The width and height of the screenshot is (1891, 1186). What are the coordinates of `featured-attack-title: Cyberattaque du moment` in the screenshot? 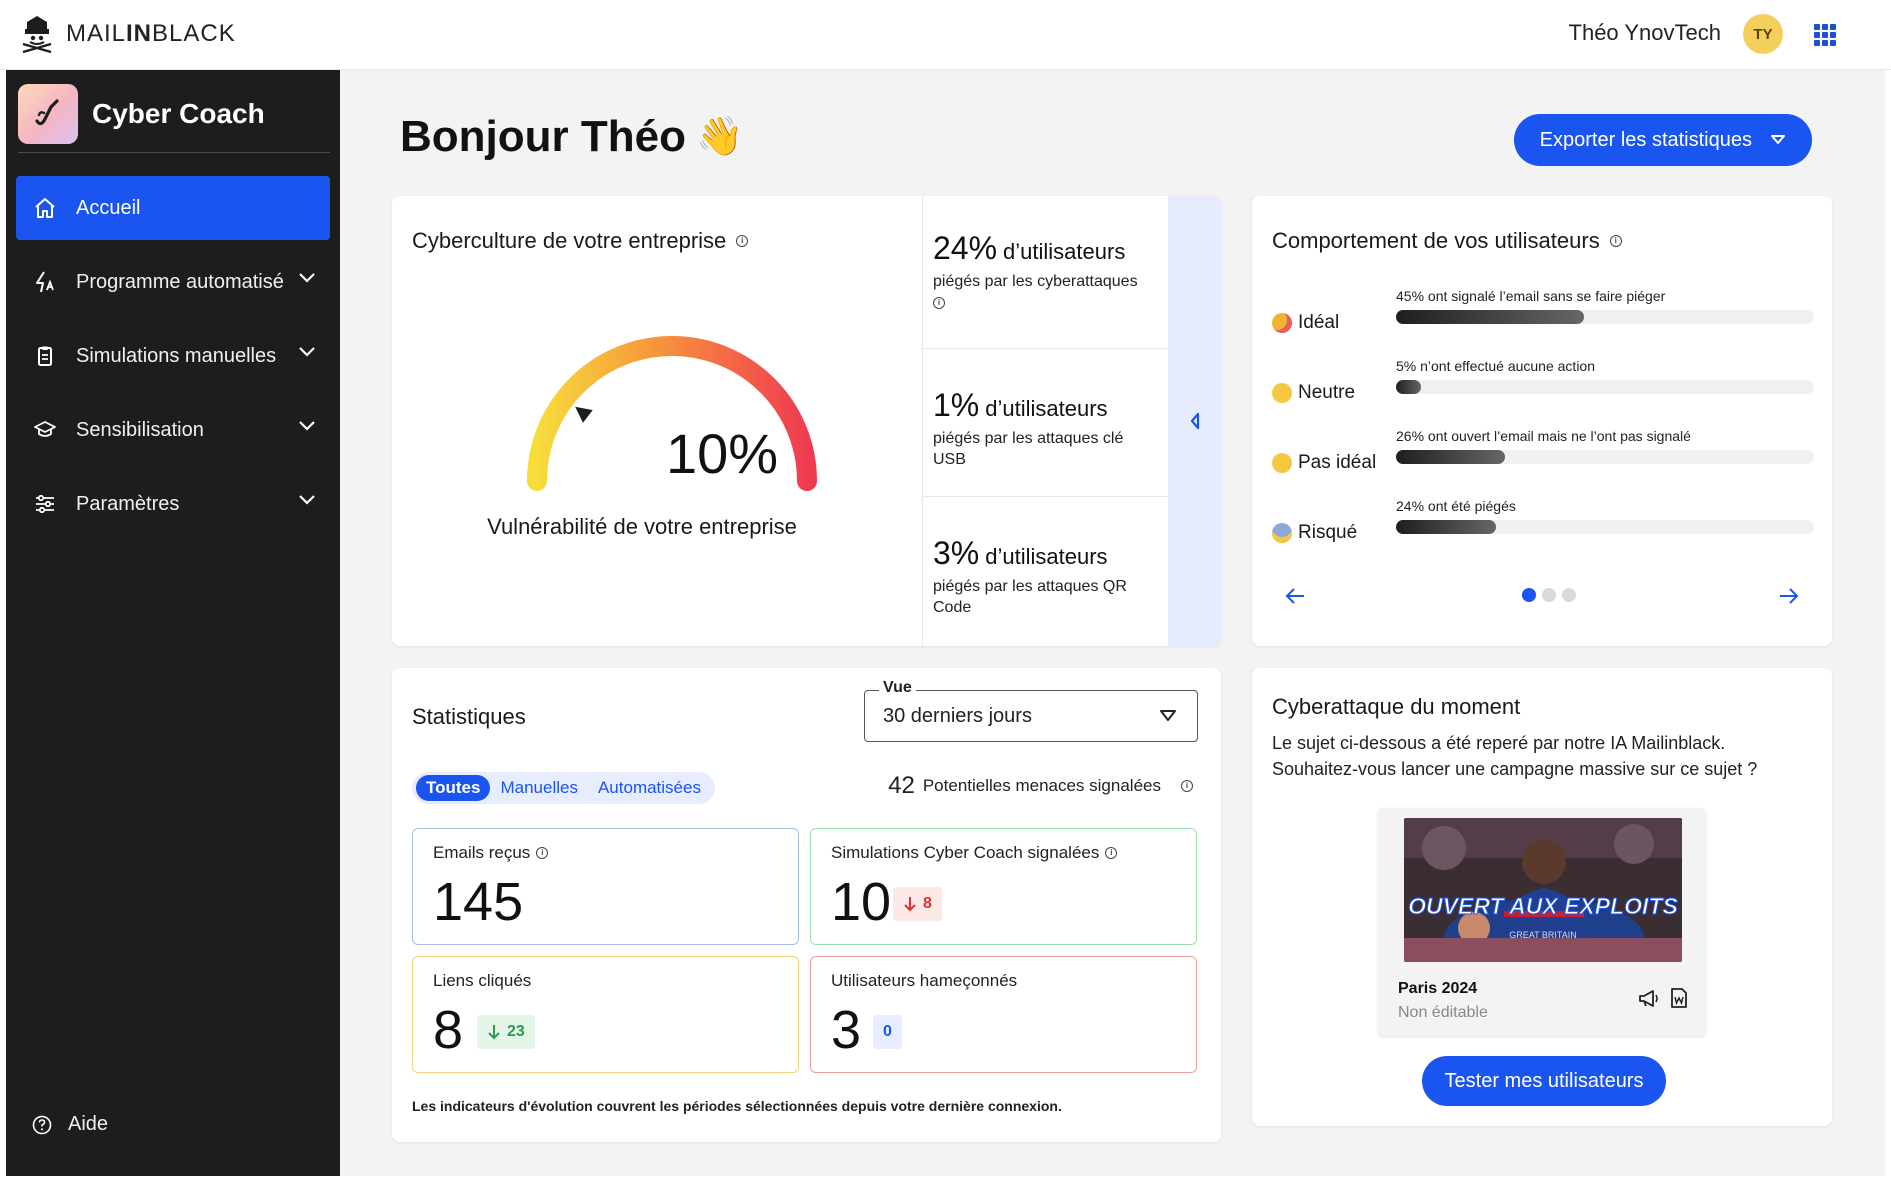 It's located at (1396, 706).